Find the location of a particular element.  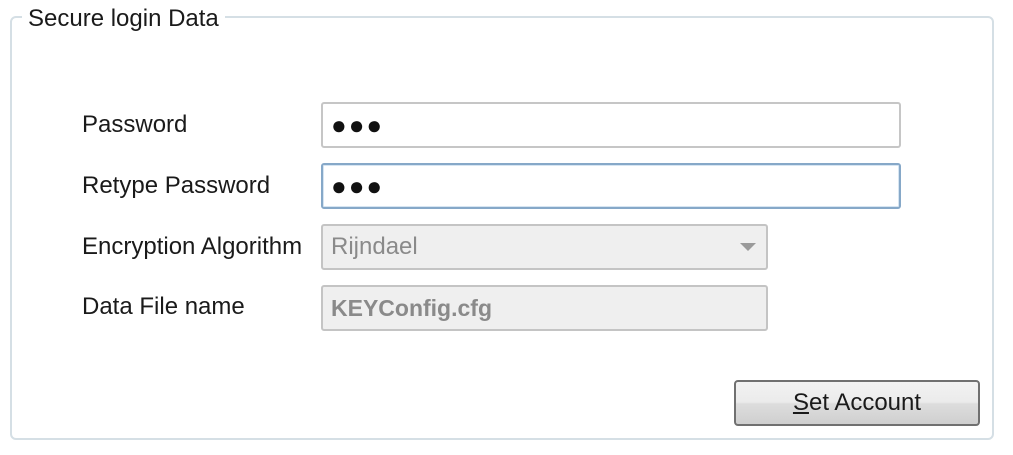

set-account-button: Set Account is located at coordinates (857, 403).